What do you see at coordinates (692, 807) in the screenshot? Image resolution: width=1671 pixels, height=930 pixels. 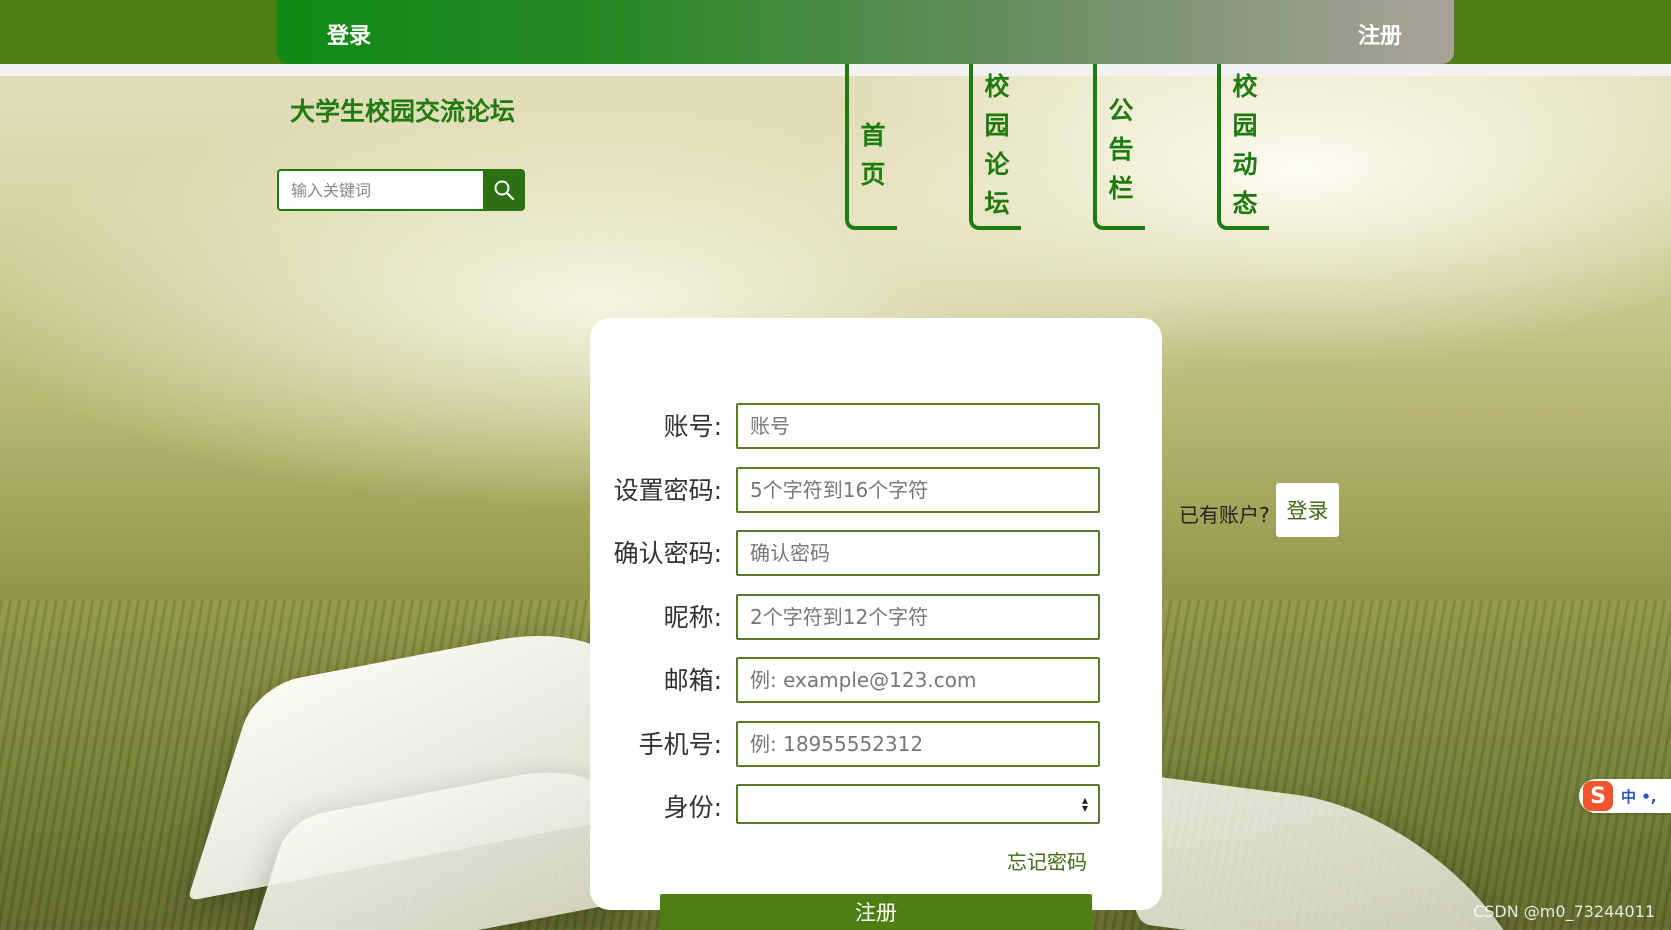 I see `identity-label: 身份:` at bounding box center [692, 807].